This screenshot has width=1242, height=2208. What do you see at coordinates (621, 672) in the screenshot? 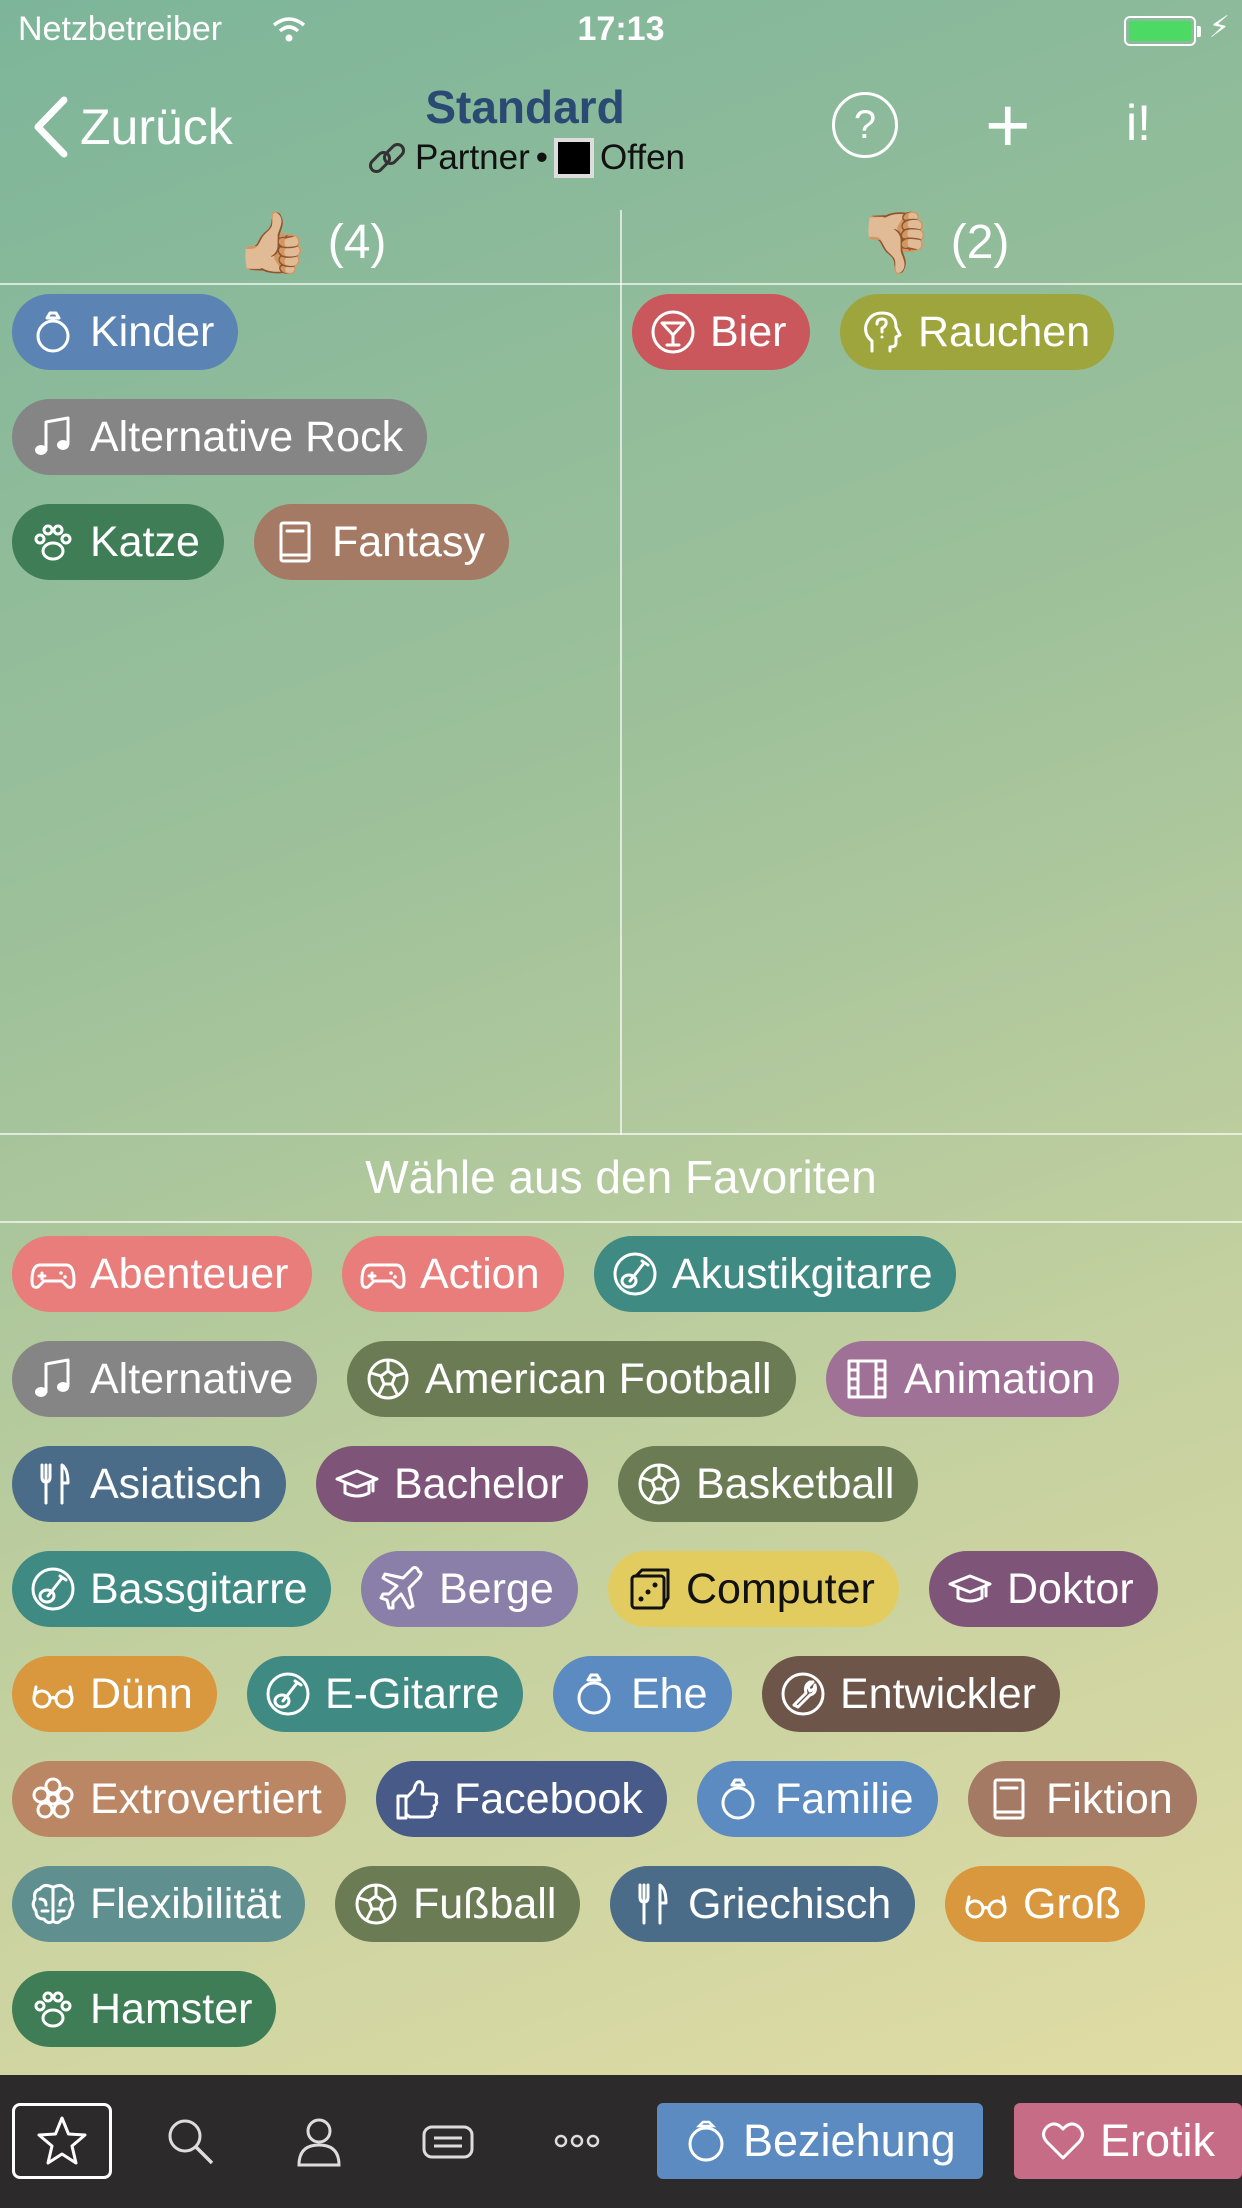
I see `column-divider` at bounding box center [621, 672].